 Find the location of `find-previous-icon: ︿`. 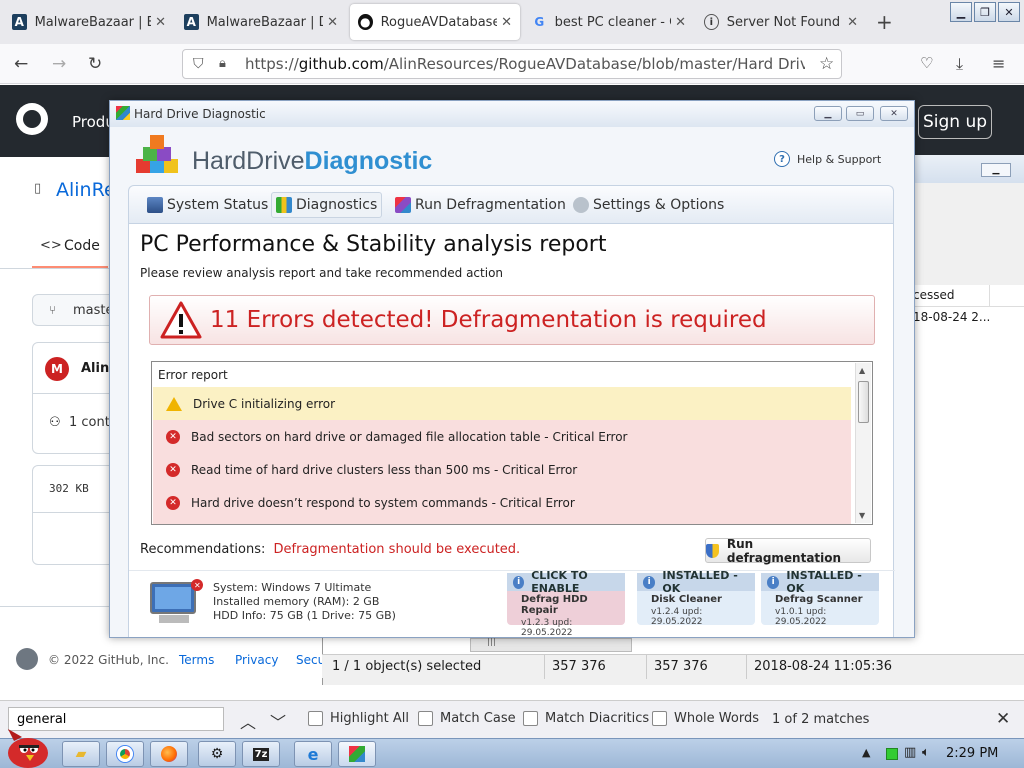

find-previous-icon: ︿ is located at coordinates (248, 721).